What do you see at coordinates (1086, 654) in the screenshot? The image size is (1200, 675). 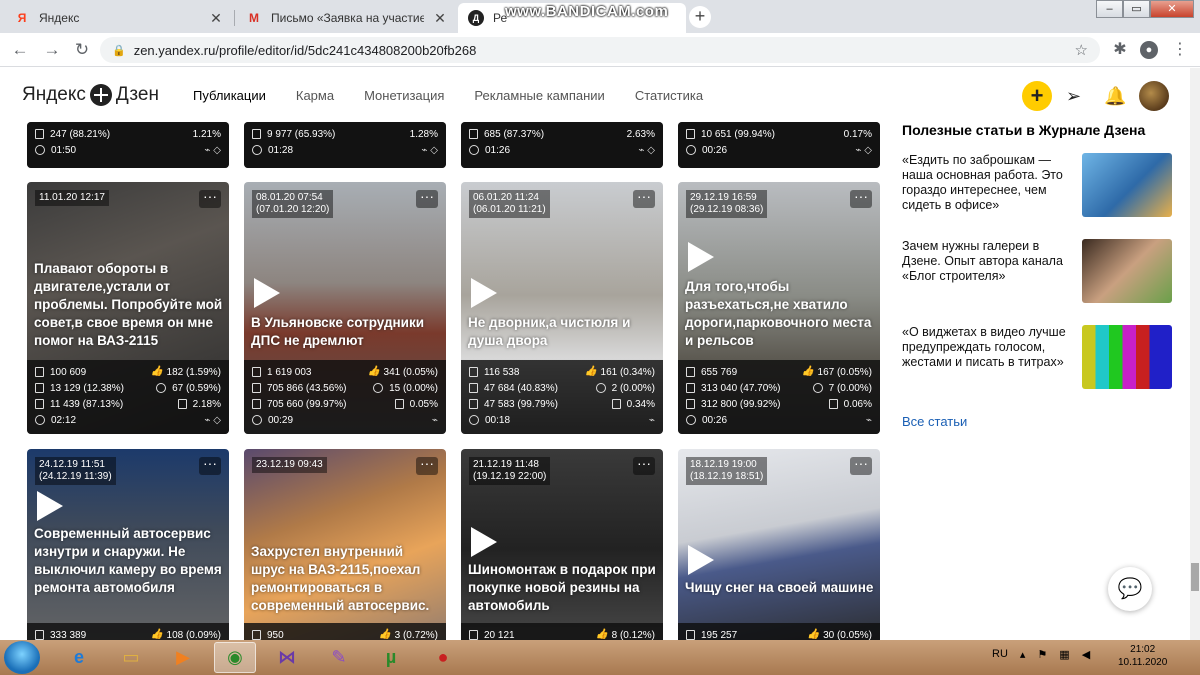 I see `volume-icon: ◀` at bounding box center [1086, 654].